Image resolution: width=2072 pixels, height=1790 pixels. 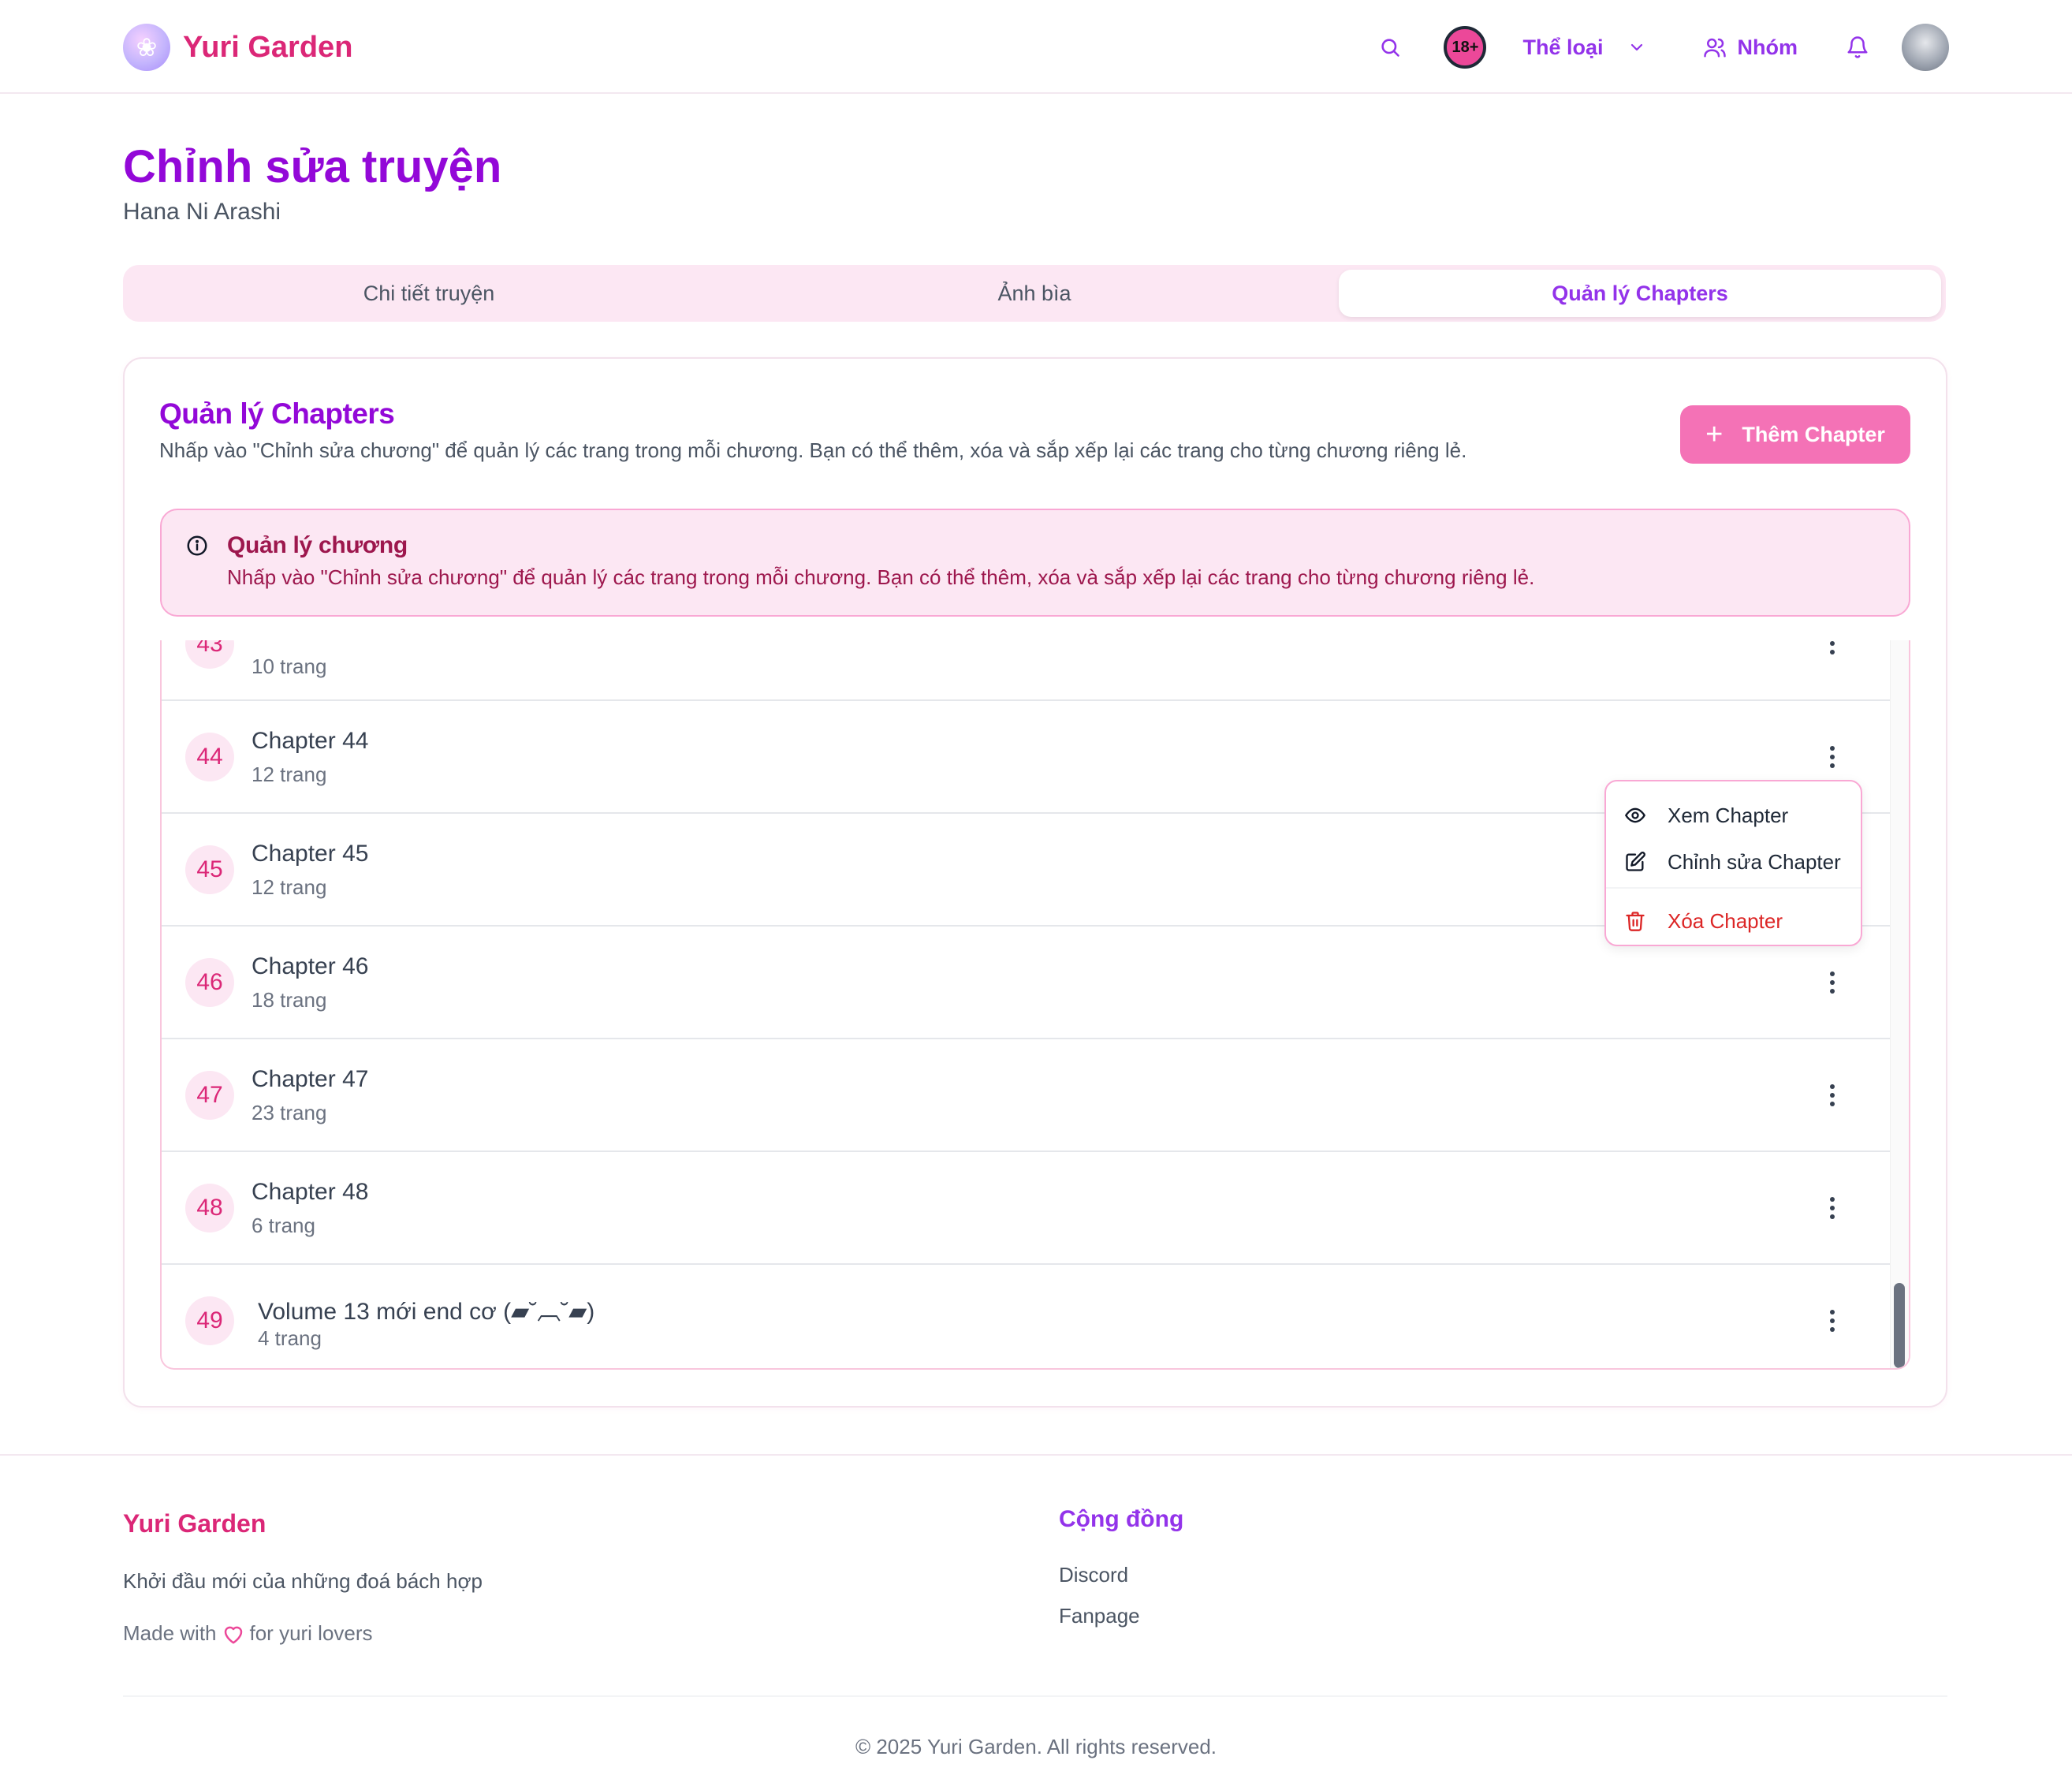 I want to click on chapter-pages: 6 trang, so click(x=283, y=1225).